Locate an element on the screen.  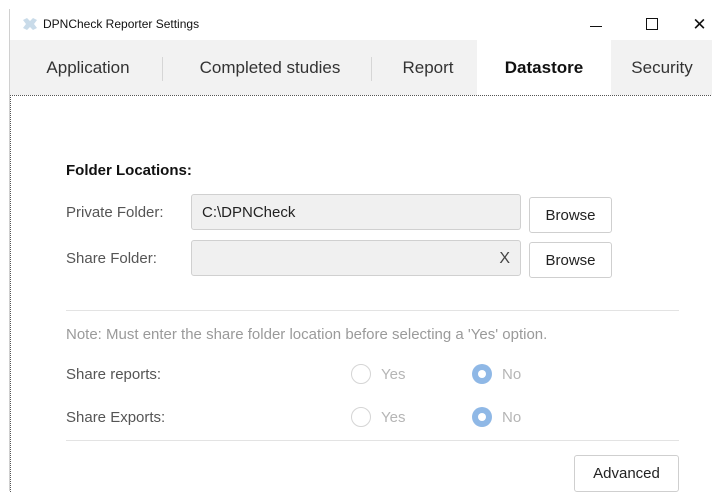
share-exports-yes-radio: Yes is located at coordinates (378, 417).